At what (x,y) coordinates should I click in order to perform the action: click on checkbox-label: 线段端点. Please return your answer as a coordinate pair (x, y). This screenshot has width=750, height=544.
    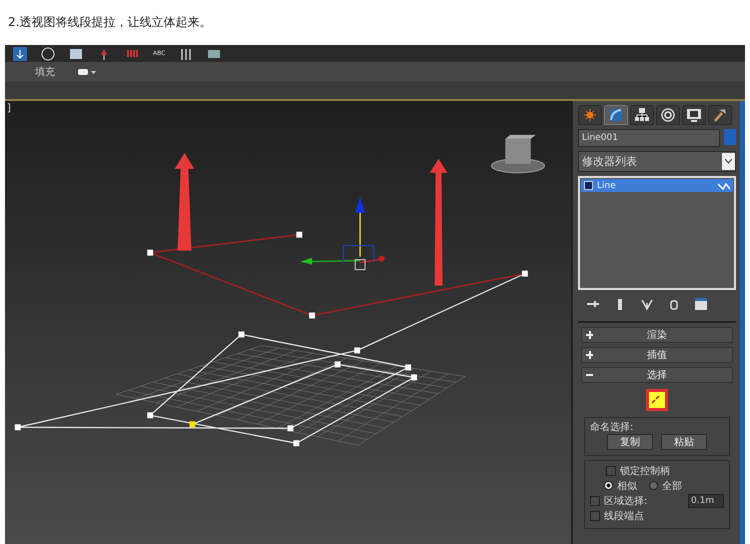
    Looking at the image, I should click on (624, 516).